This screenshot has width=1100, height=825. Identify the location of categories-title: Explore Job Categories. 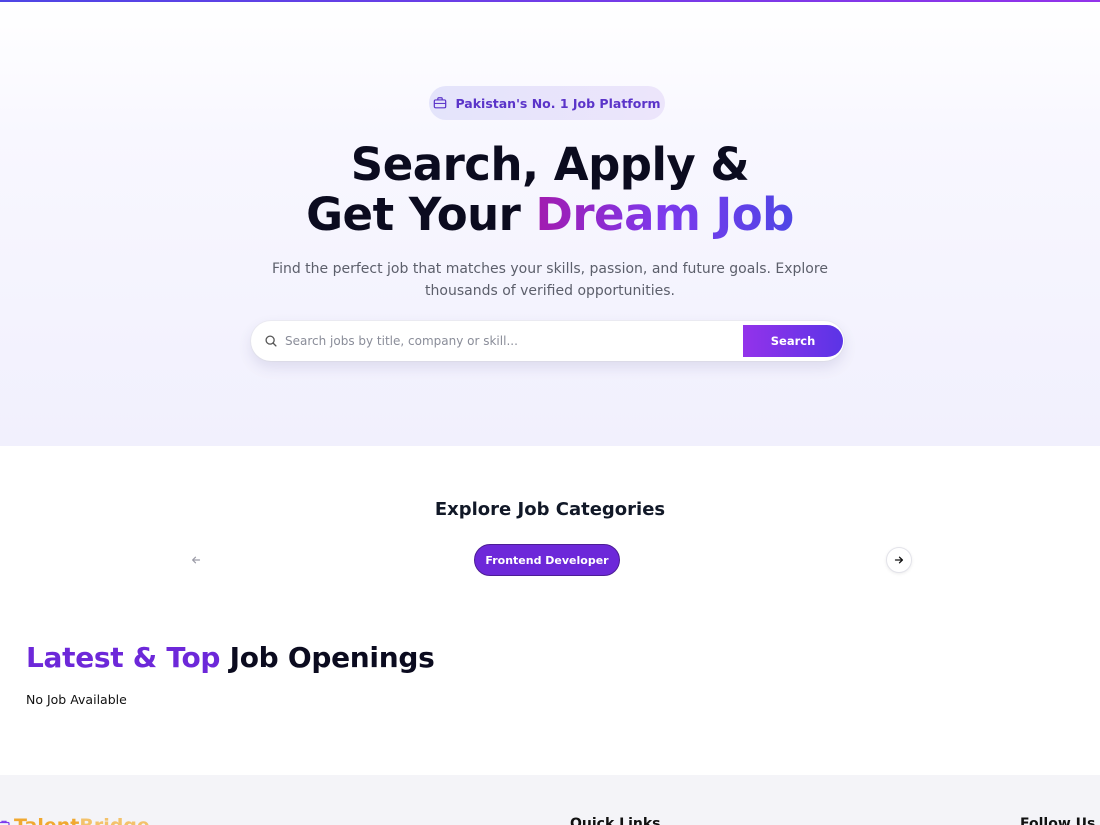
(550, 509).